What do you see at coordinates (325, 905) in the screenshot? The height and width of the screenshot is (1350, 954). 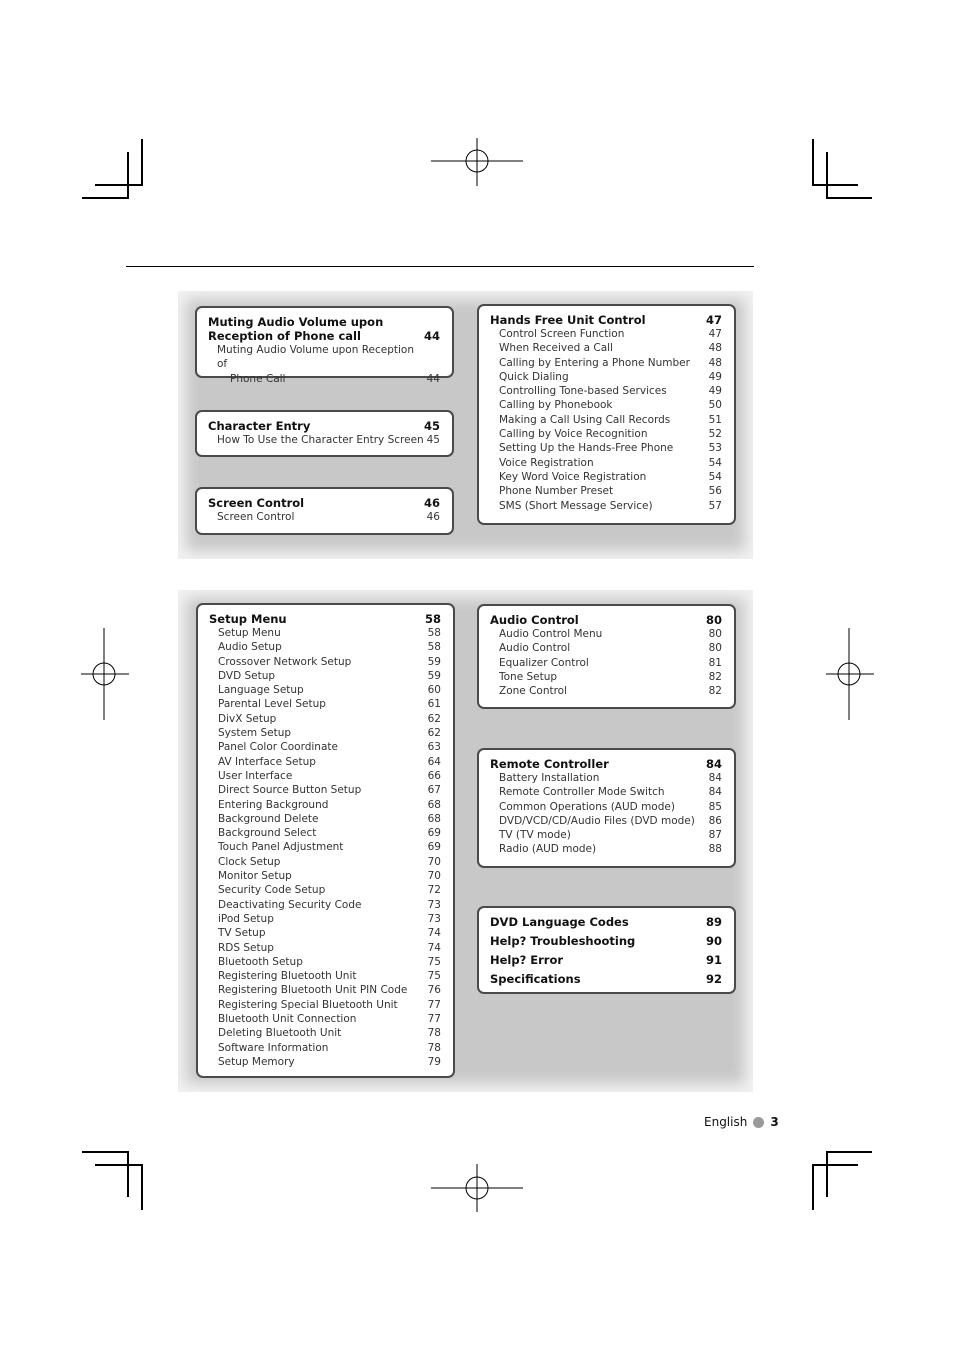 I see `toc-entry: Deactivating Security Code 73` at bounding box center [325, 905].